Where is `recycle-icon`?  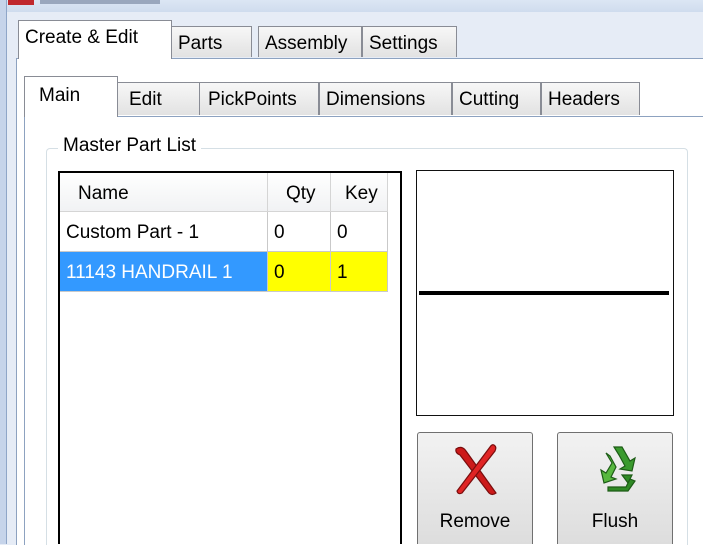 recycle-icon is located at coordinates (618, 469).